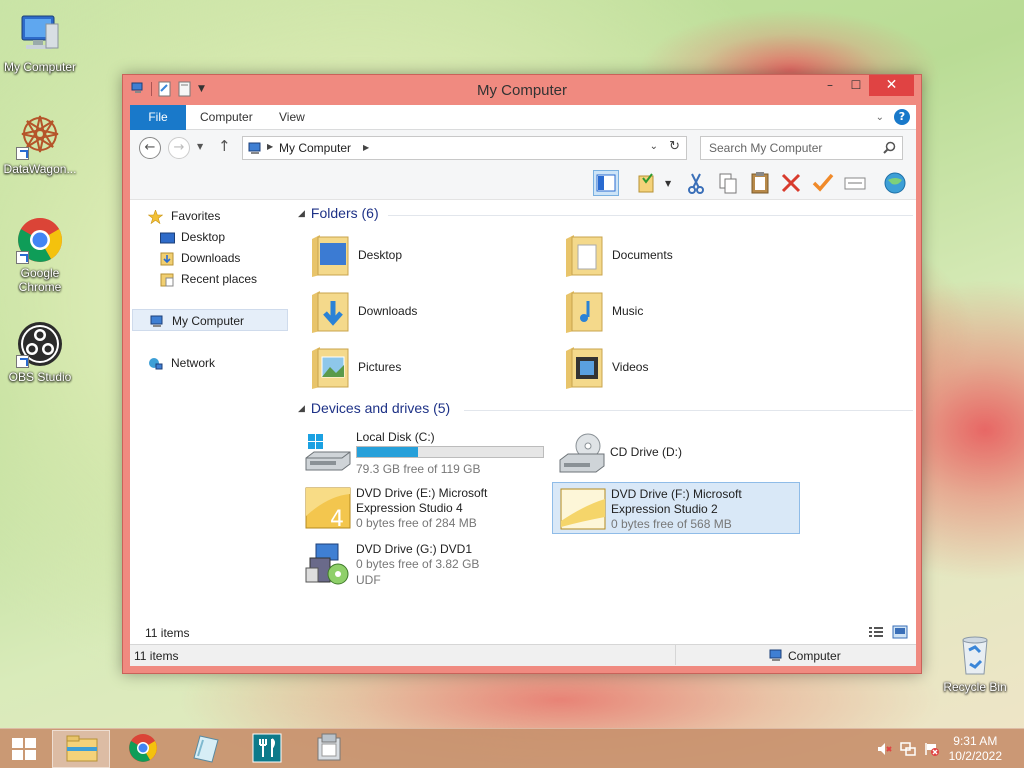  I want to click on drive-free-space: 0 bytes free of 284 MB, so click(416, 523).